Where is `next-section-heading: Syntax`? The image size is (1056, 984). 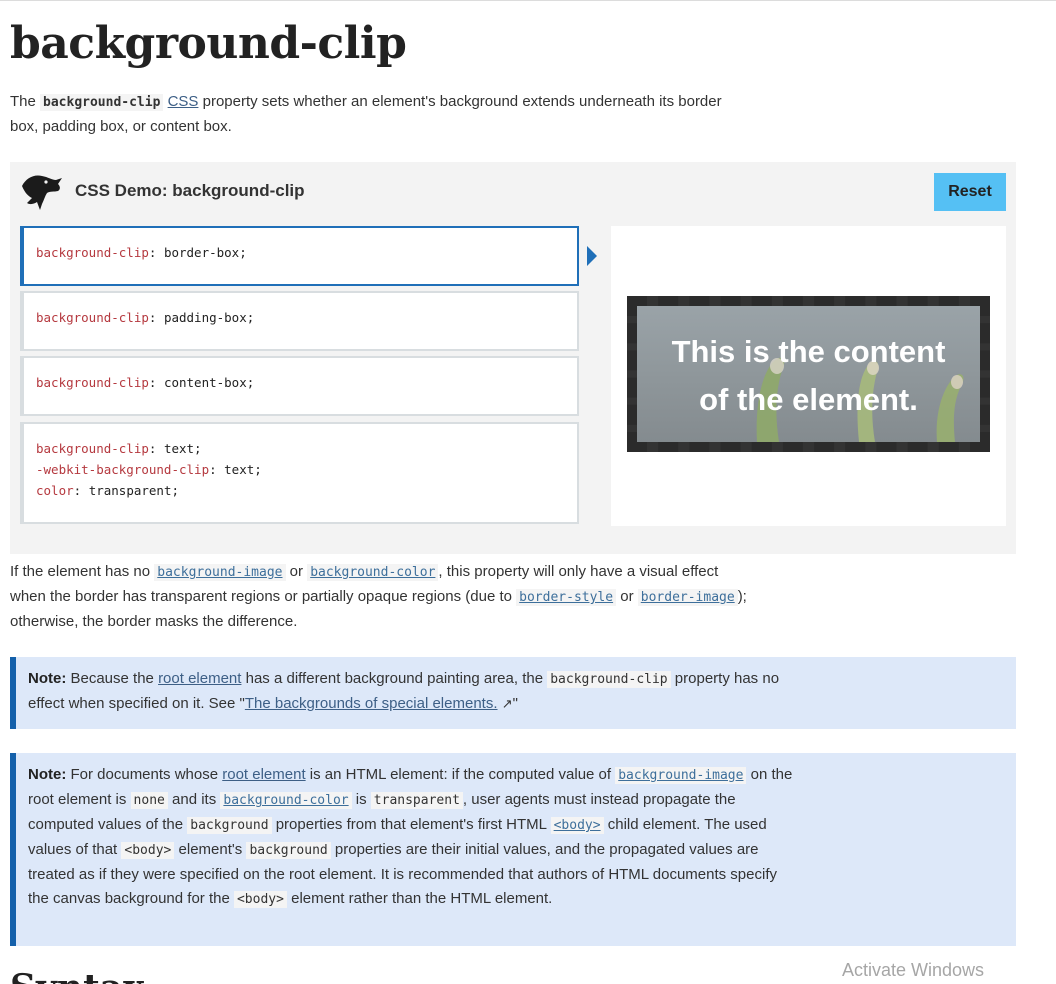 next-section-heading: Syntax is located at coordinates (77, 977).